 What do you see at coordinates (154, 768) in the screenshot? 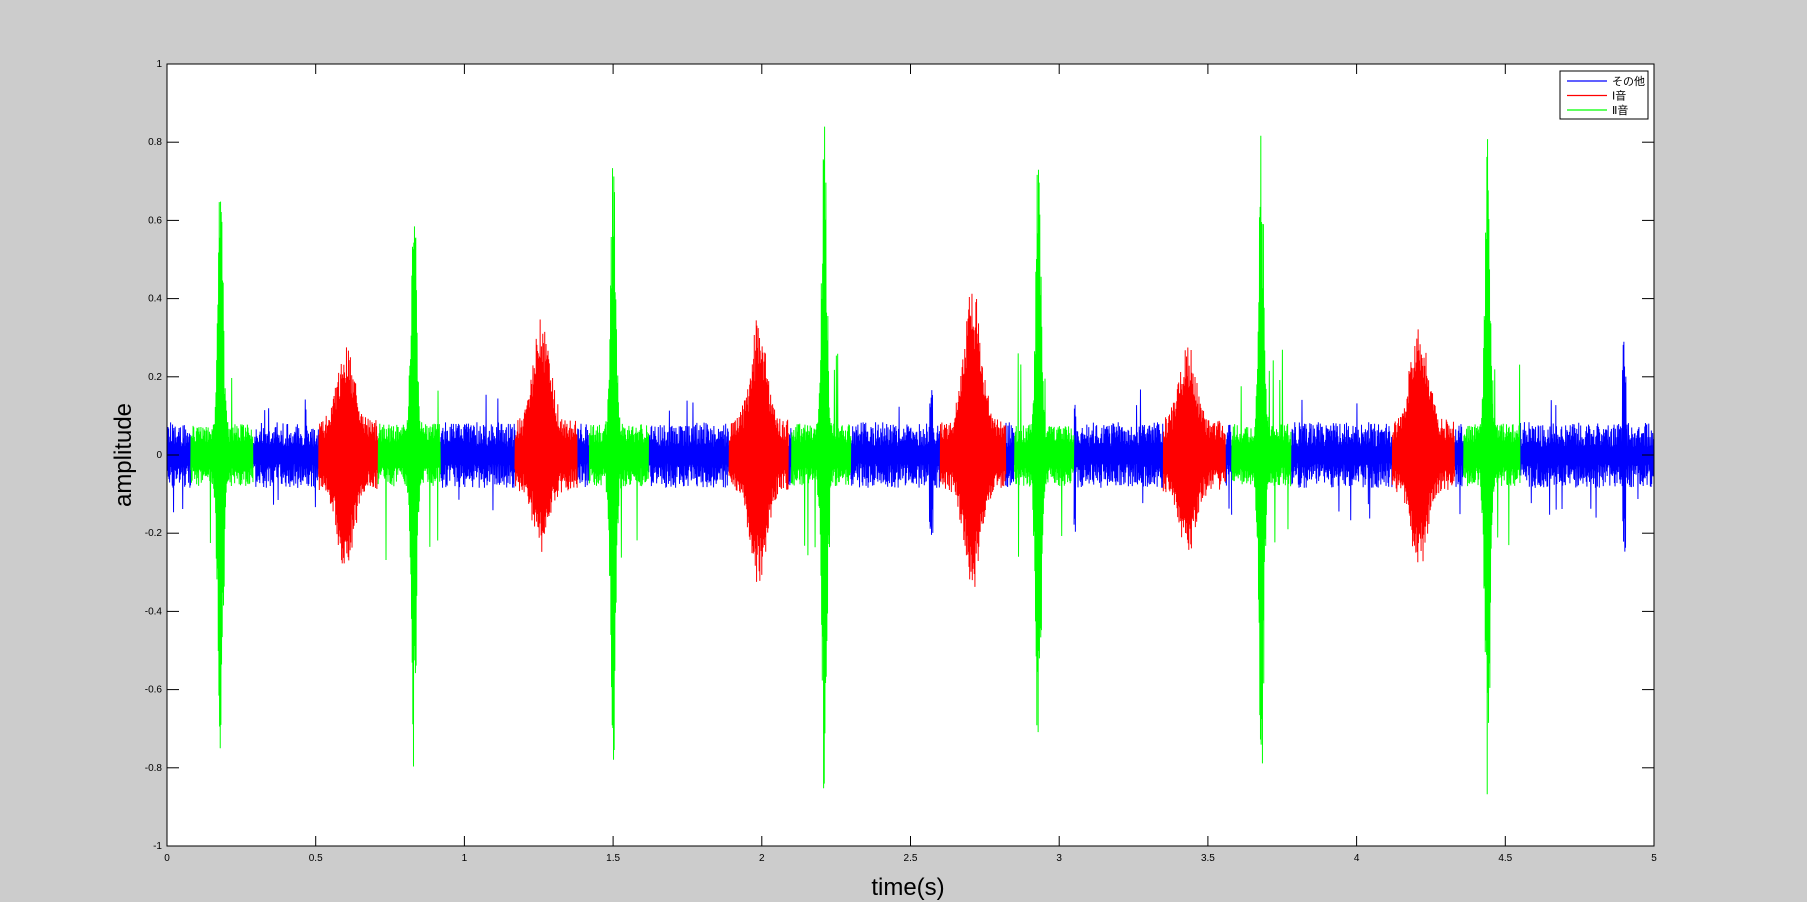
I see `y-tick-label: -0.8` at bounding box center [154, 768].